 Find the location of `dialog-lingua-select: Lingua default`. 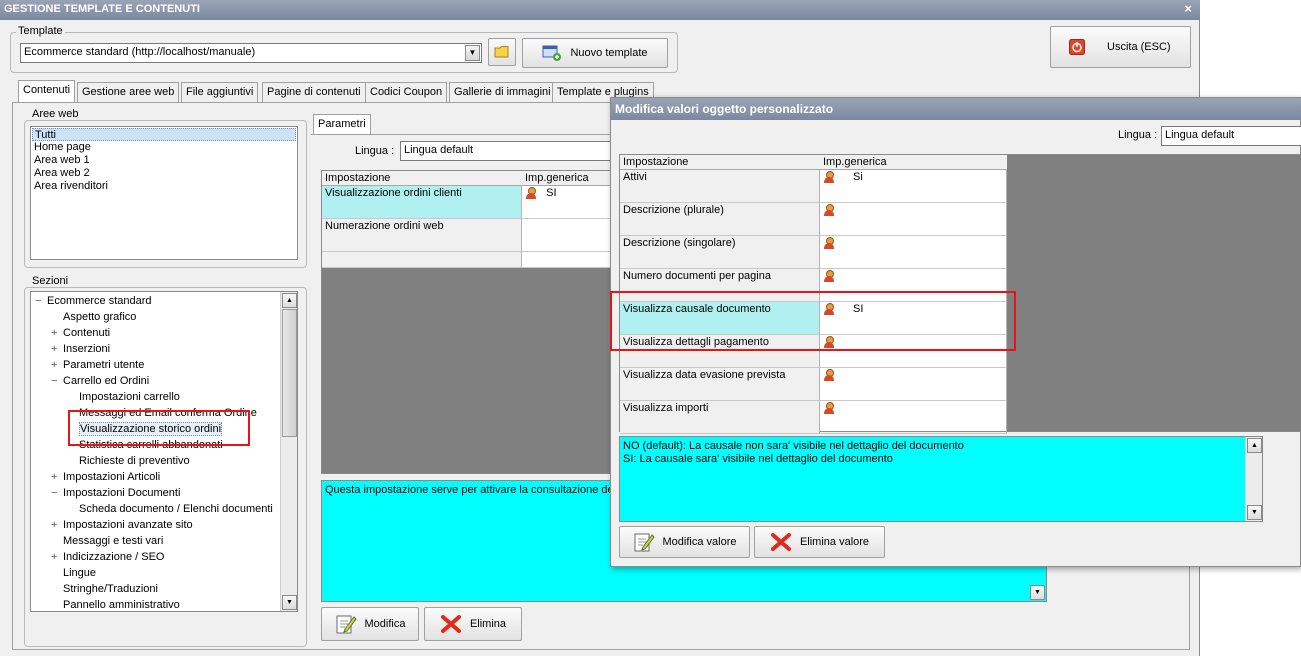

dialog-lingua-select: Lingua default is located at coordinates (1231, 136).